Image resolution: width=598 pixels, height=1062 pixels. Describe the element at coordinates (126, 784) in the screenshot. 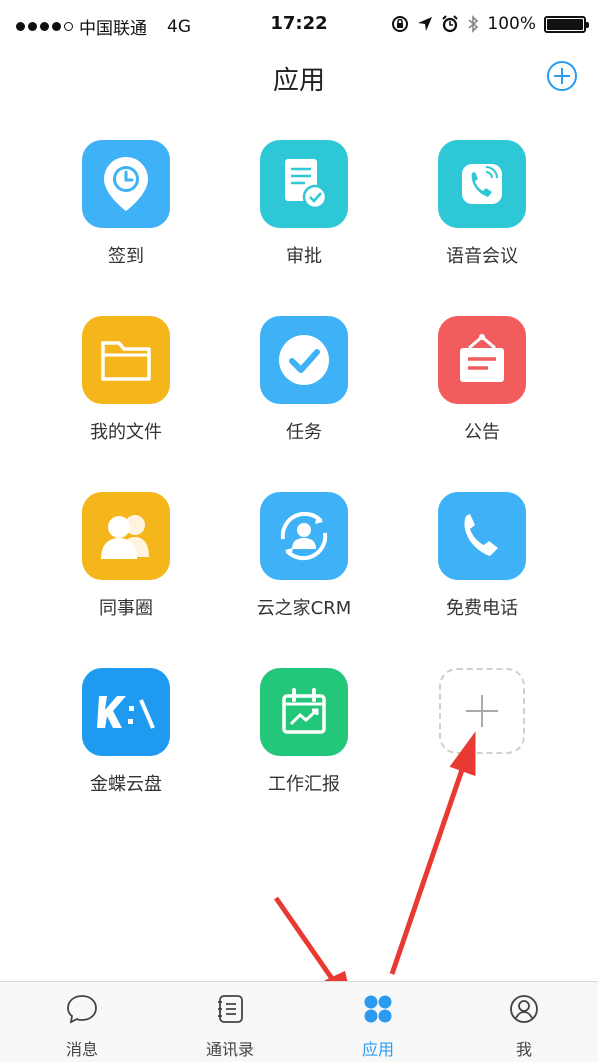

I see `app-label: 金蝶云盘` at that location.